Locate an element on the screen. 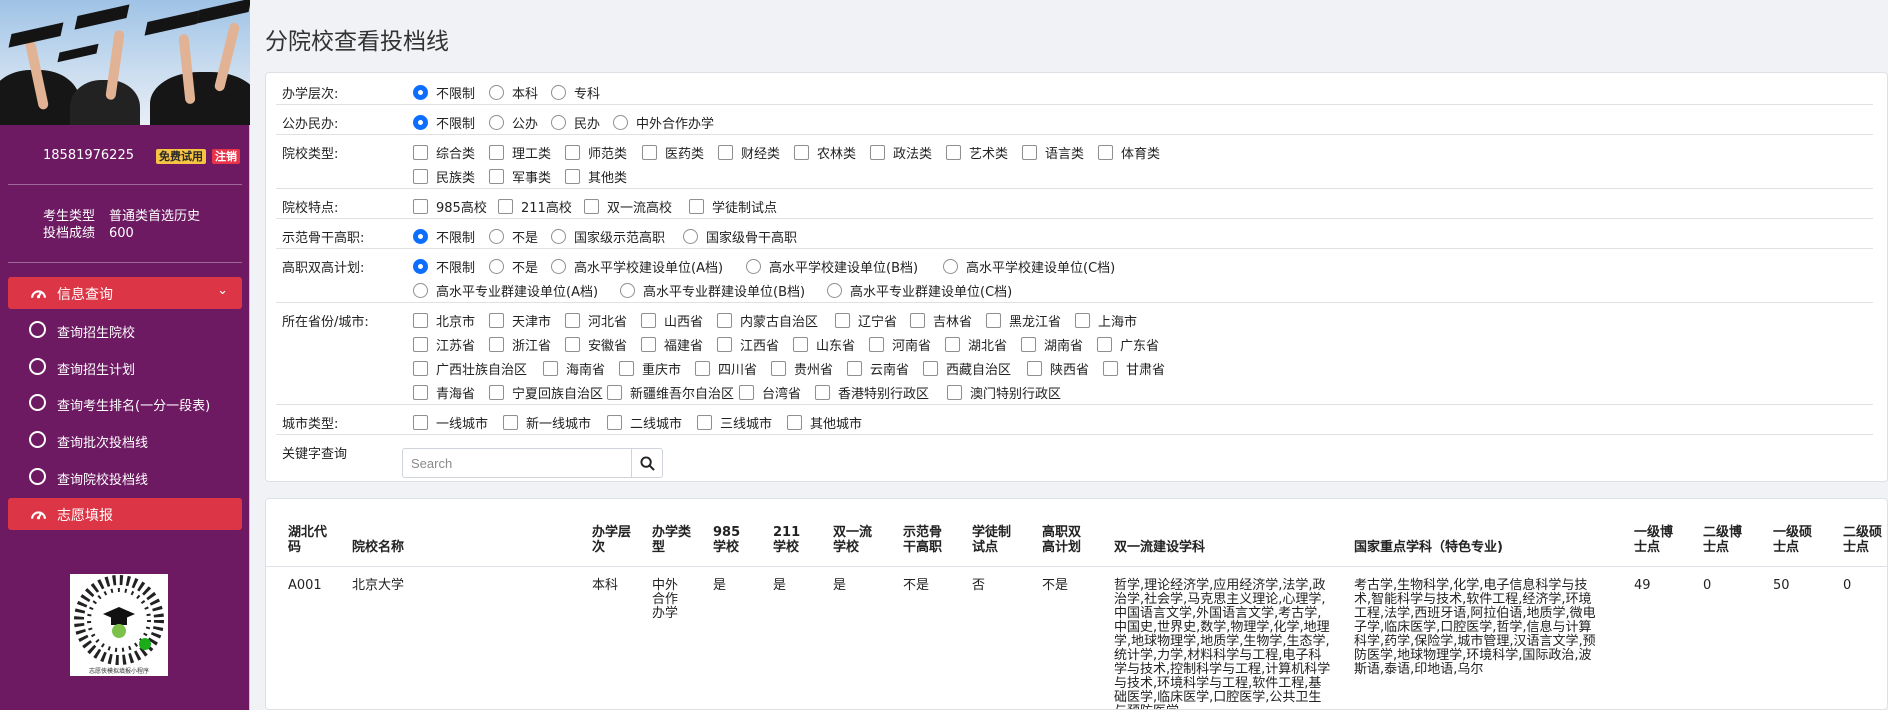  filter-label: 城市类型: is located at coordinates (310, 424).